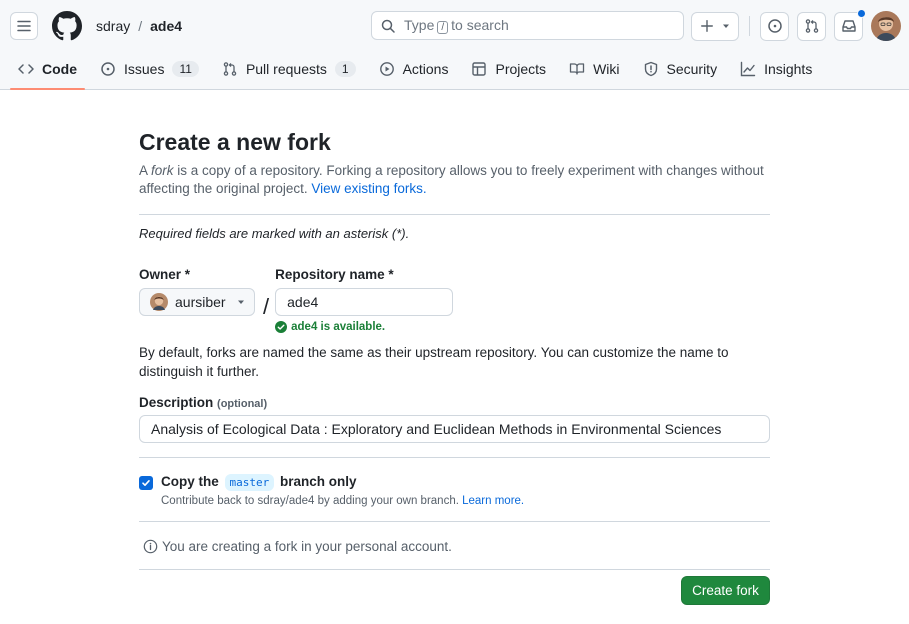 Image resolution: width=909 pixels, height=624 pixels. I want to click on plus-icon, so click(707, 26).